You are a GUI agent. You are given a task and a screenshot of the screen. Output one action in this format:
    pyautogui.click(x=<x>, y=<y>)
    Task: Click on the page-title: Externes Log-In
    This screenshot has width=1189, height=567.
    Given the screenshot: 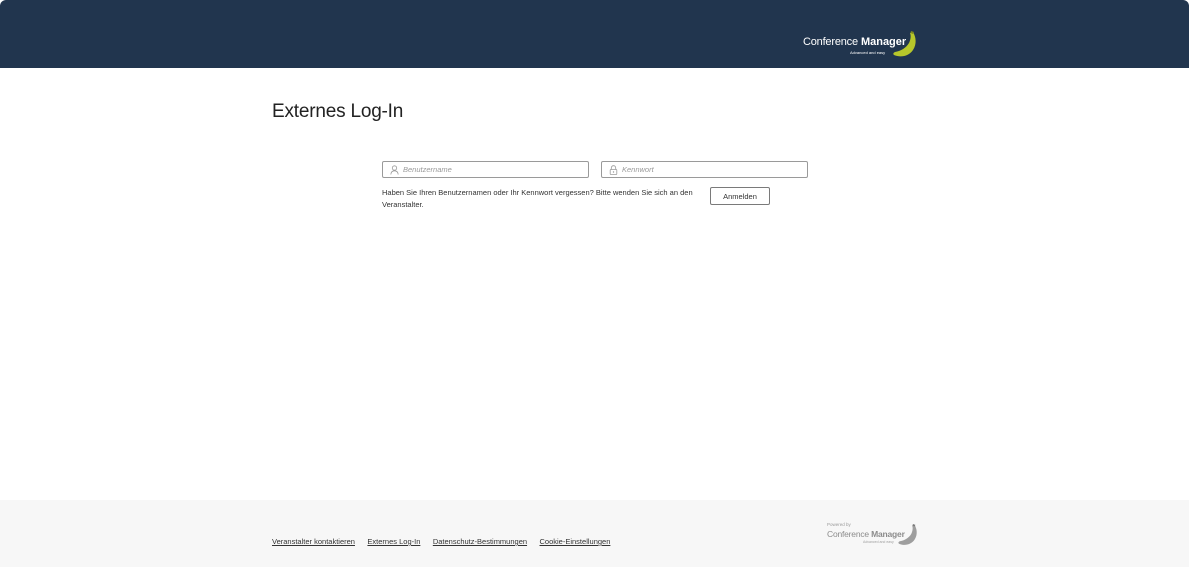 What is the action you would take?
    pyautogui.click(x=338, y=111)
    